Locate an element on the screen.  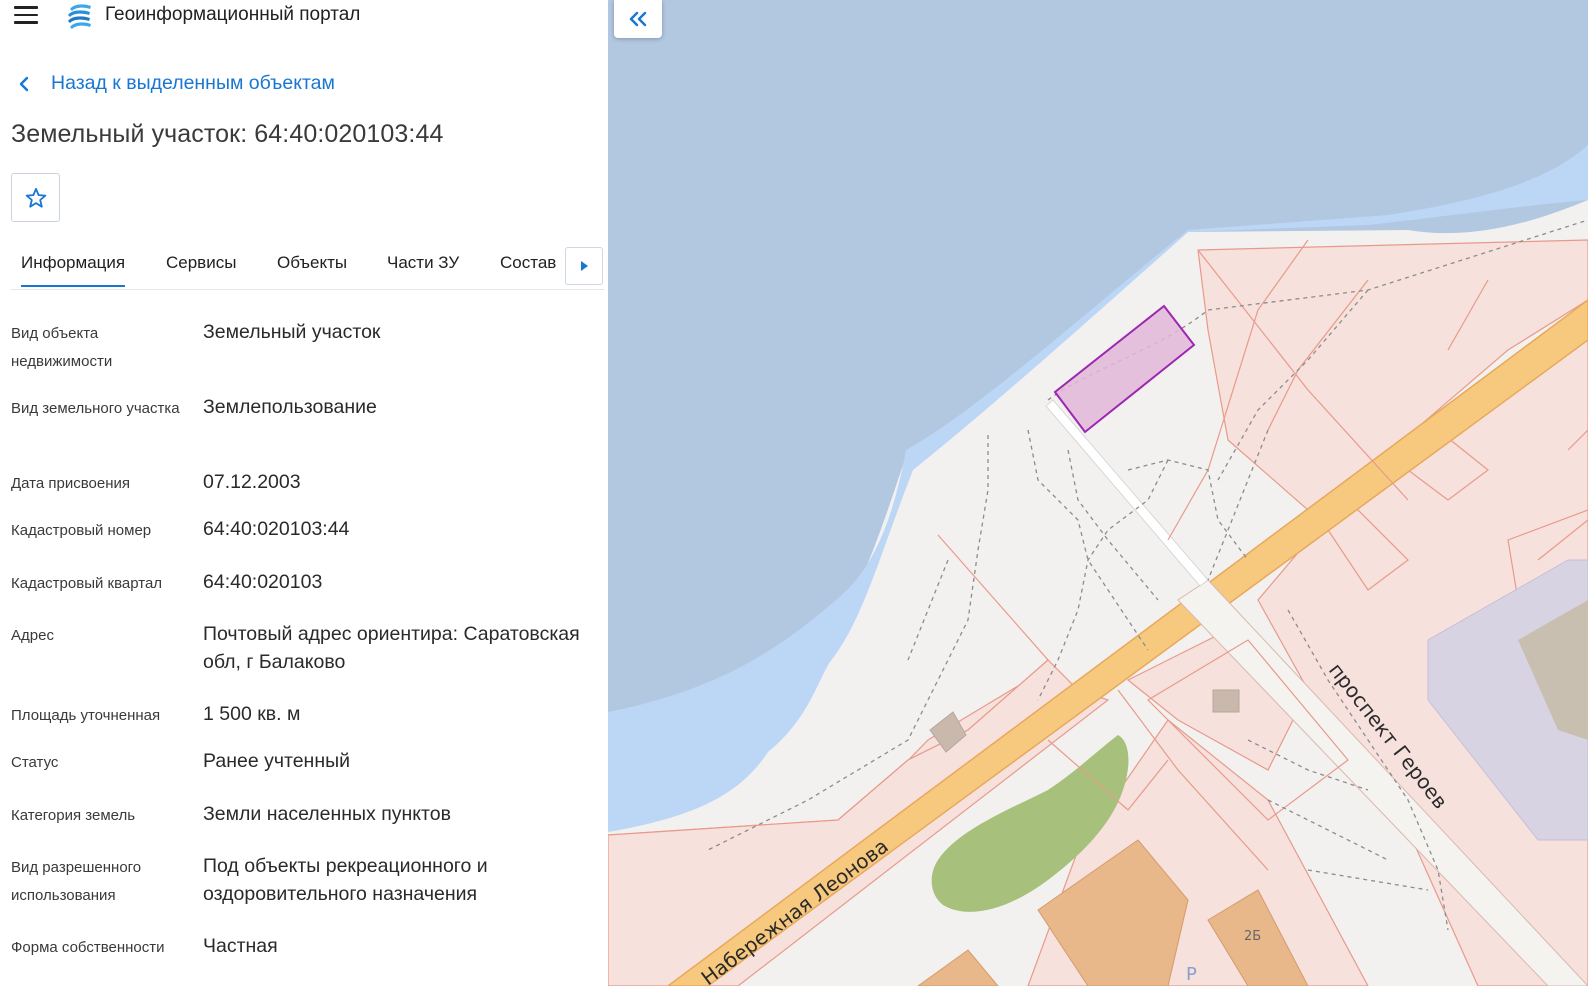
attr-label-land-category: Категория земель is located at coordinates (73, 815).